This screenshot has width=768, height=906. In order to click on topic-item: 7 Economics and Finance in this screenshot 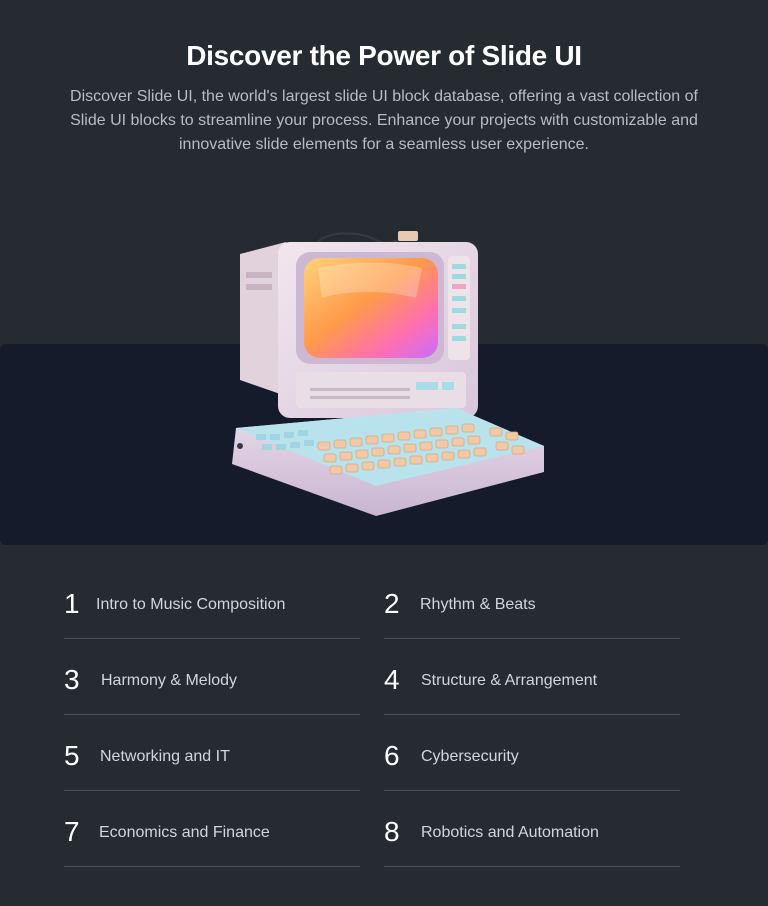, I will do `click(212, 830)`.